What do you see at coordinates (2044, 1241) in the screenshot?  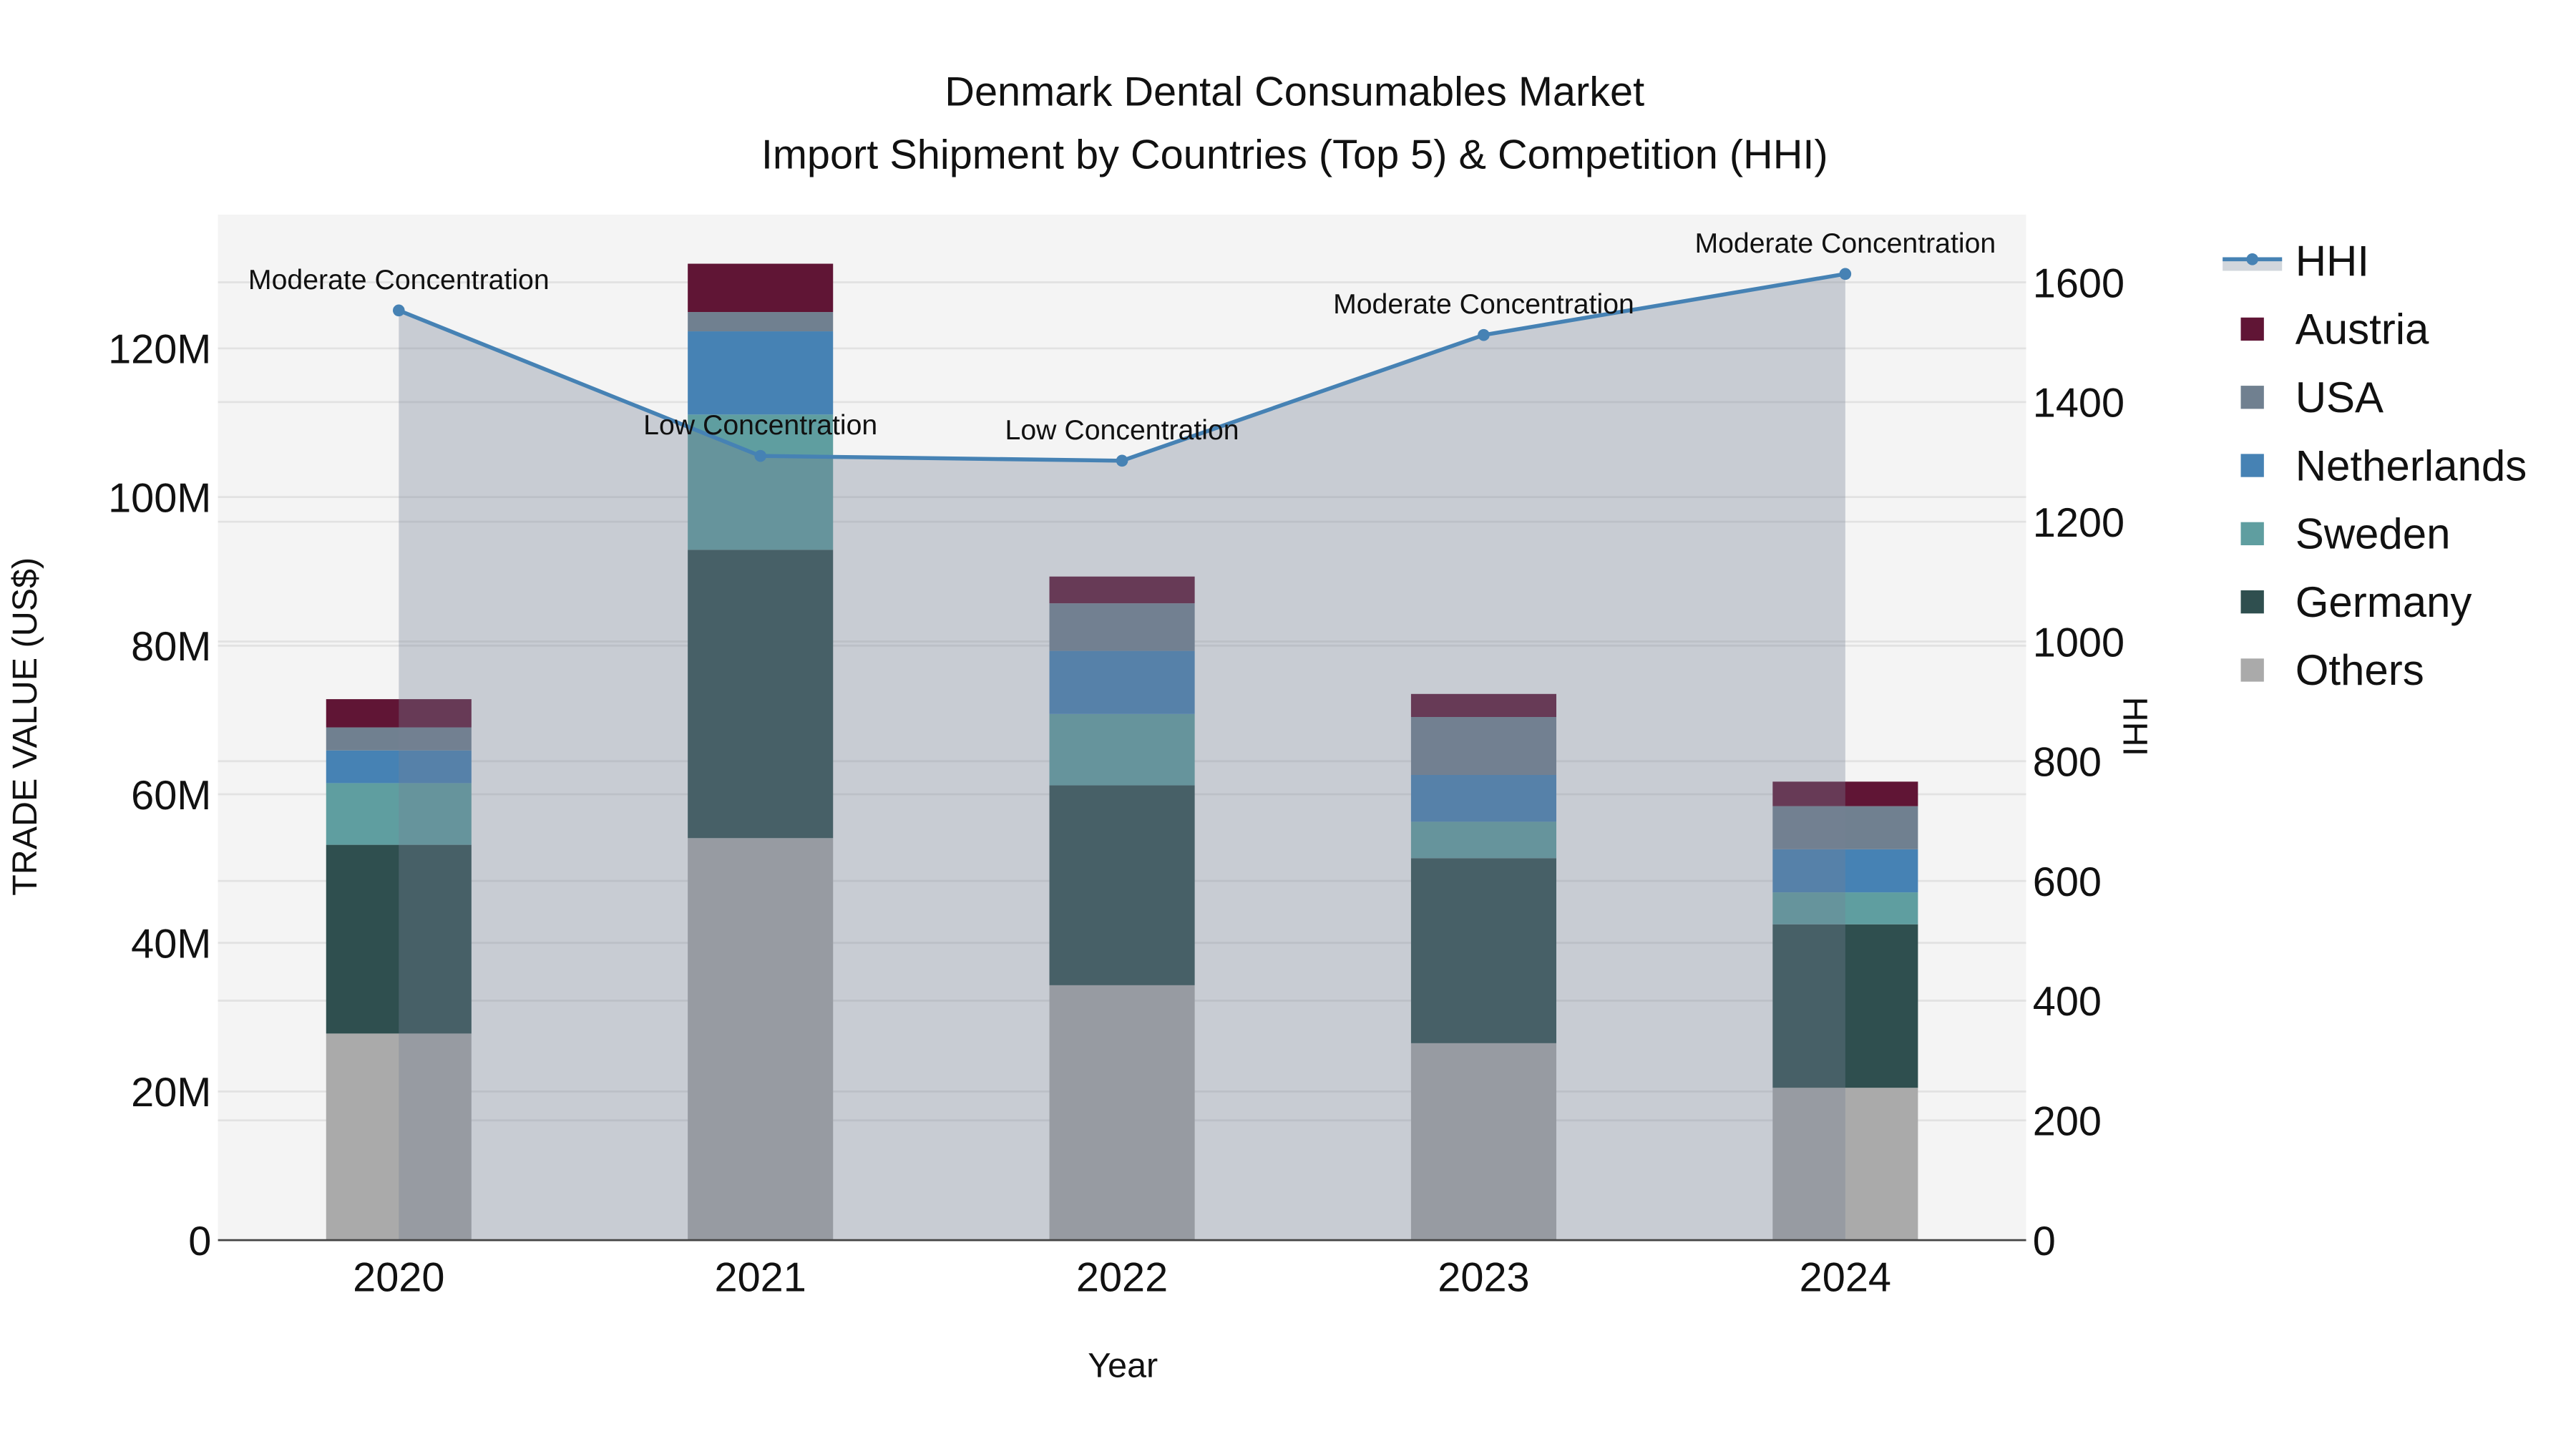 I see `y2-tick-label: 0` at bounding box center [2044, 1241].